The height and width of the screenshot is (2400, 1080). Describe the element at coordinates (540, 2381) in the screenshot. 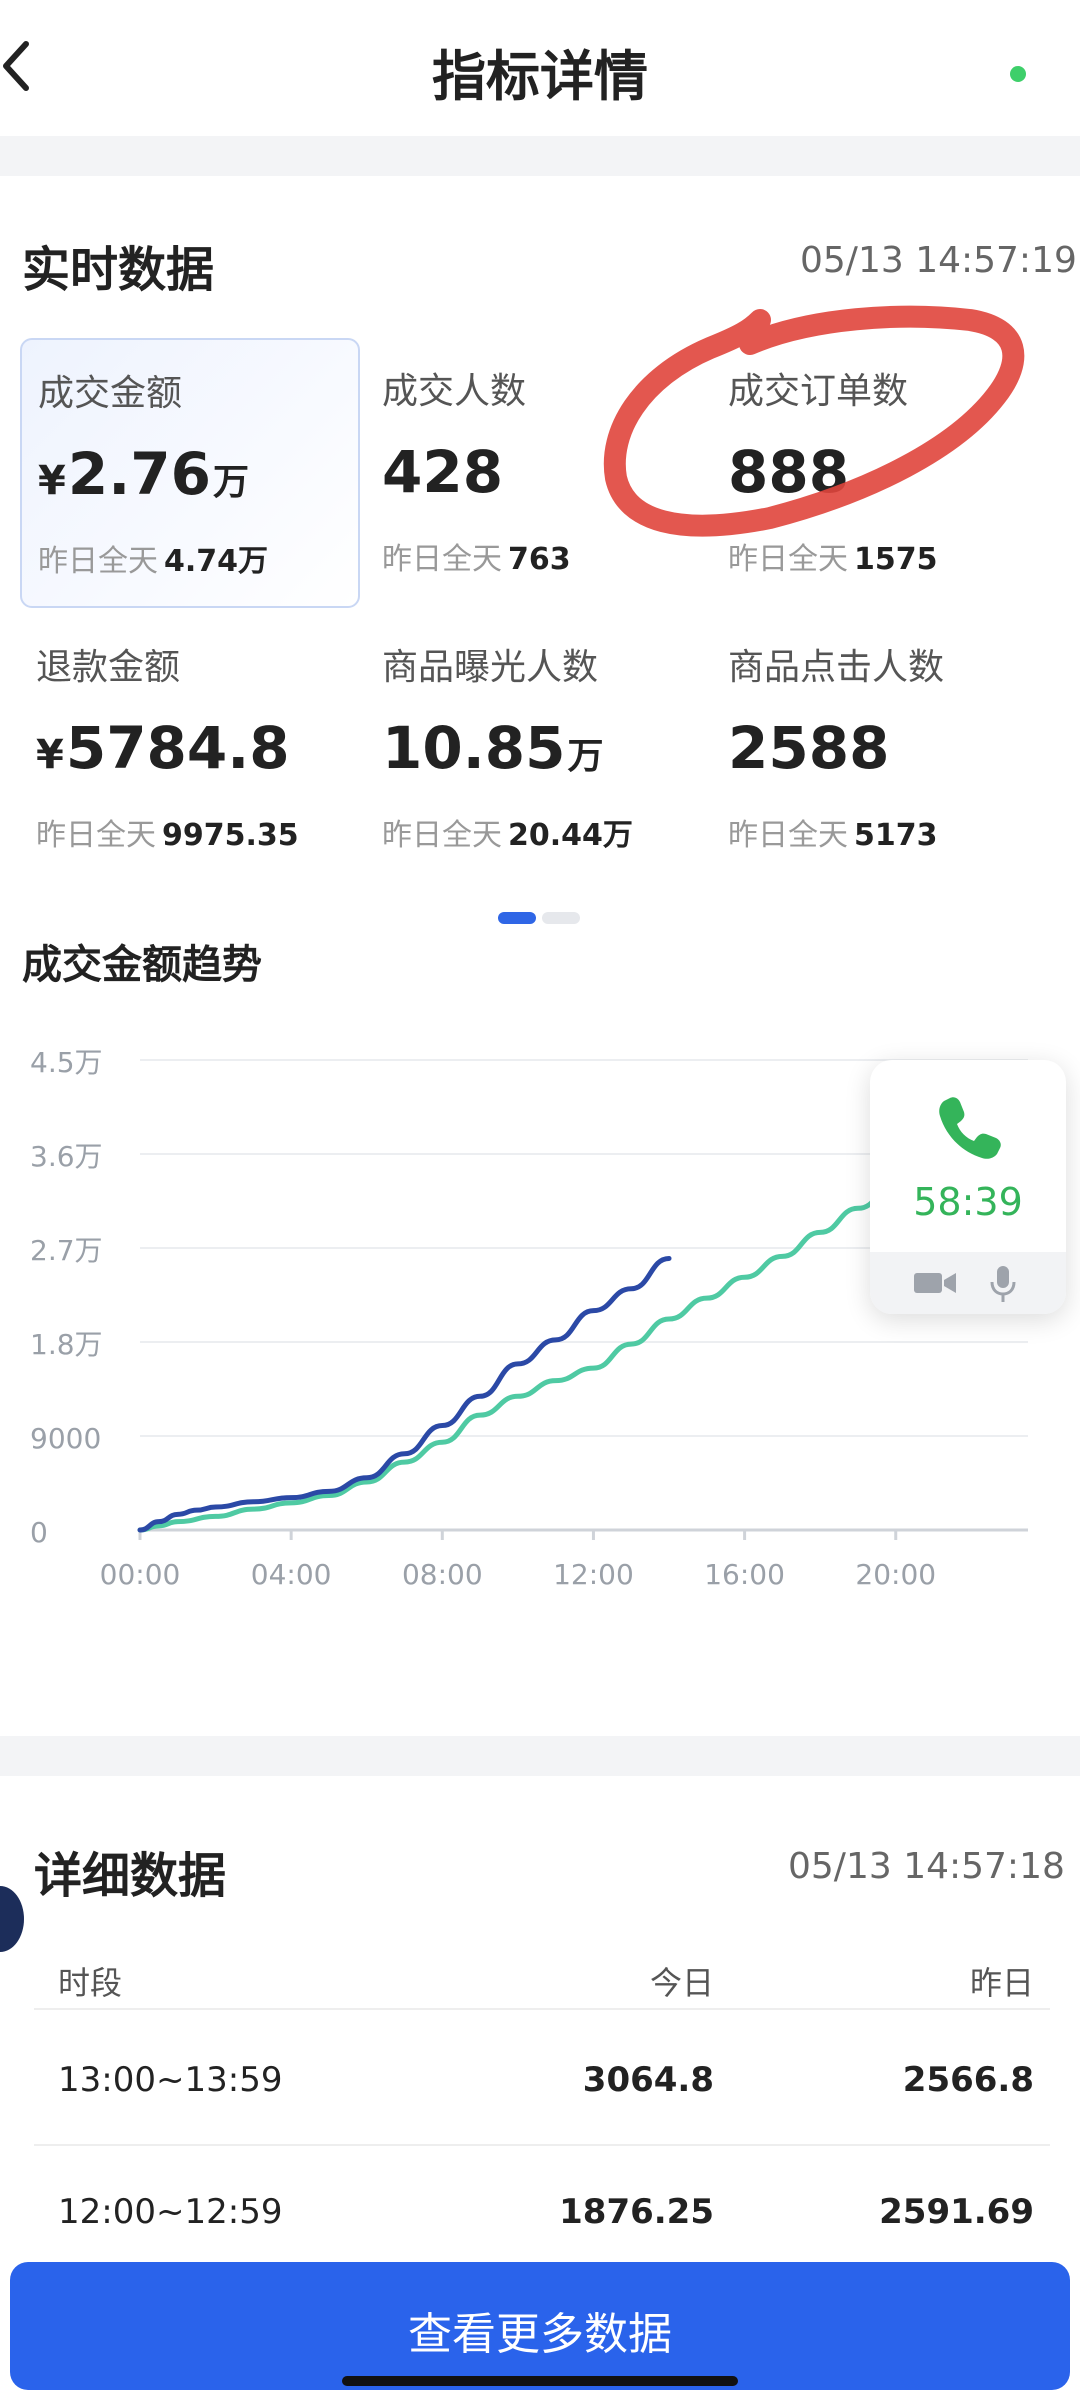

I see `home-indicator` at that location.